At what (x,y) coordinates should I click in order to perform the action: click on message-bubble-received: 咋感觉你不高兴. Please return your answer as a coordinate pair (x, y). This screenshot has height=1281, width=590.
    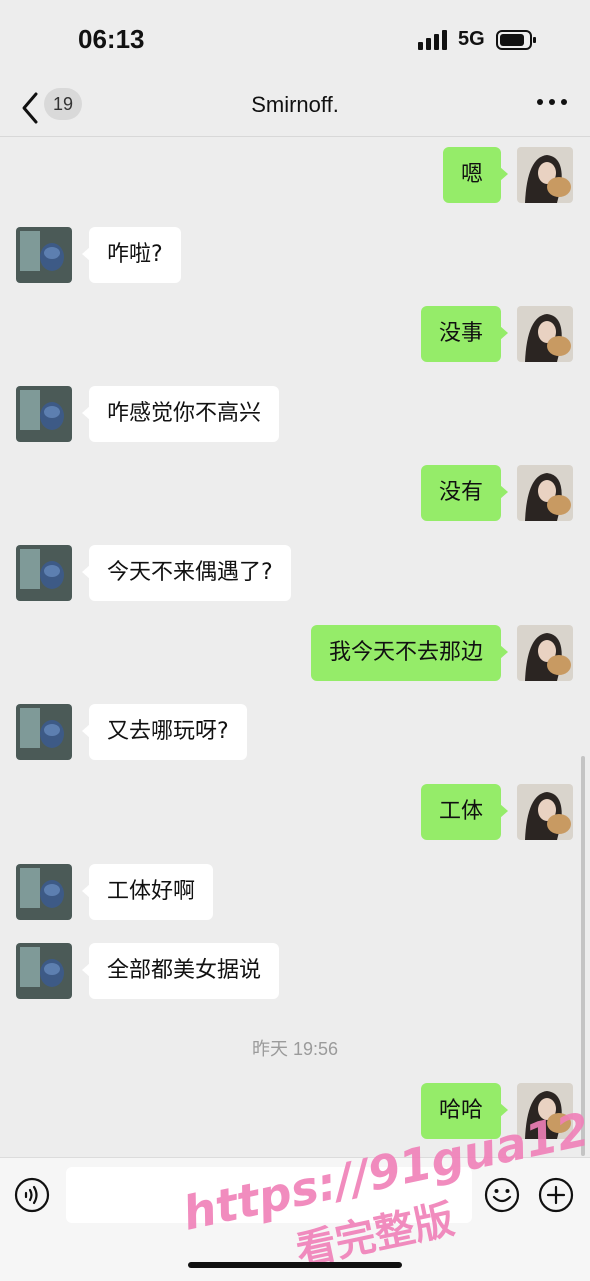
    Looking at the image, I should click on (180, 414).